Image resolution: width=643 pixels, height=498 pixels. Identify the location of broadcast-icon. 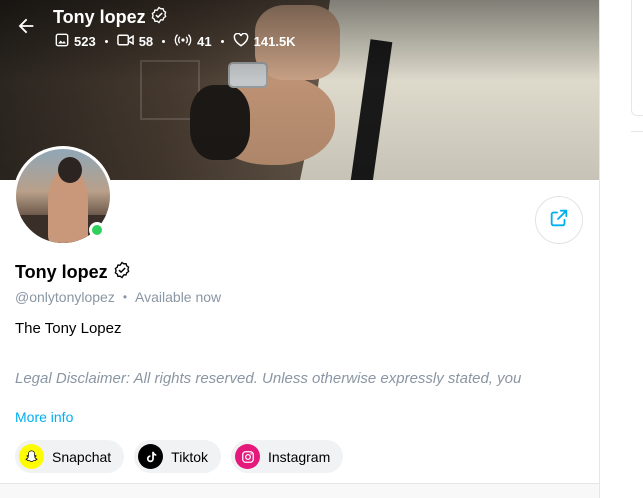
(183, 41).